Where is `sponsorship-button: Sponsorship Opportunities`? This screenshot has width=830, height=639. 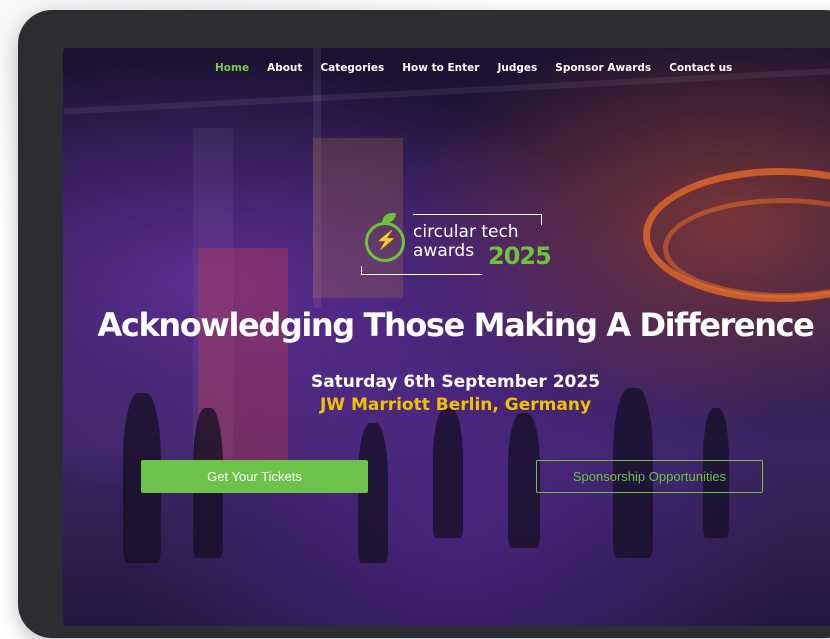 sponsorship-button: Sponsorship Opportunities is located at coordinates (649, 476).